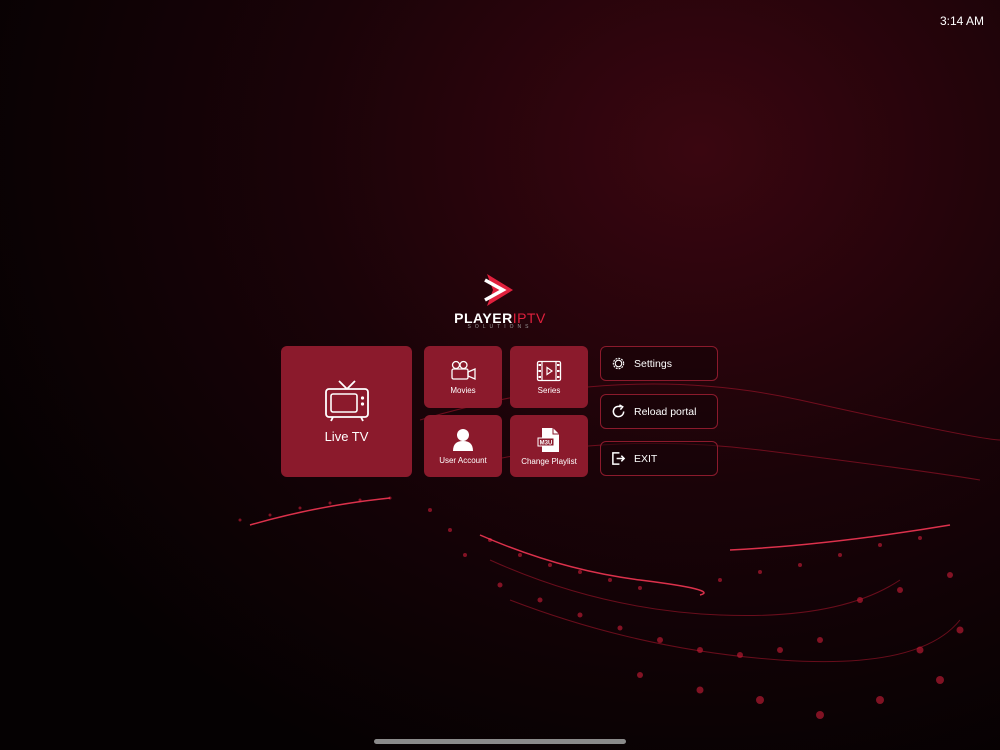  I want to click on m3u-file-icon: M3U, so click(548, 439).